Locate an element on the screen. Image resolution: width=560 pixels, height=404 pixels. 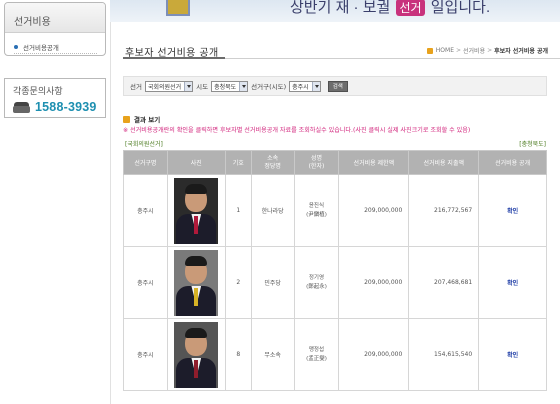
cell-name: 윤진식 (尹鎭植) is located at coordinates (316, 210).